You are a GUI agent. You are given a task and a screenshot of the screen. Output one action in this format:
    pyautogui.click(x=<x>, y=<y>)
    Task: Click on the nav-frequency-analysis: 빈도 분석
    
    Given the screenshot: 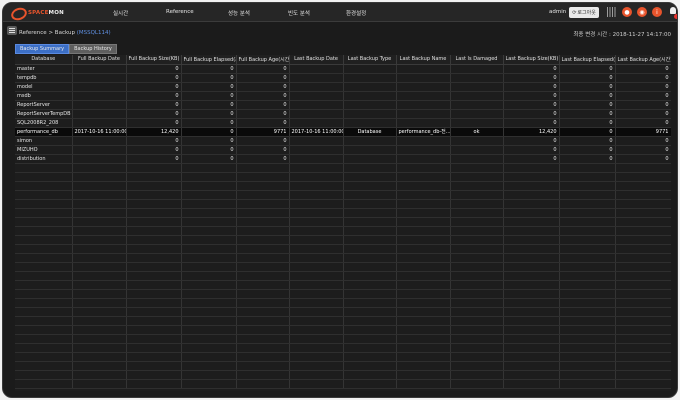 What is the action you would take?
    pyautogui.click(x=299, y=13)
    